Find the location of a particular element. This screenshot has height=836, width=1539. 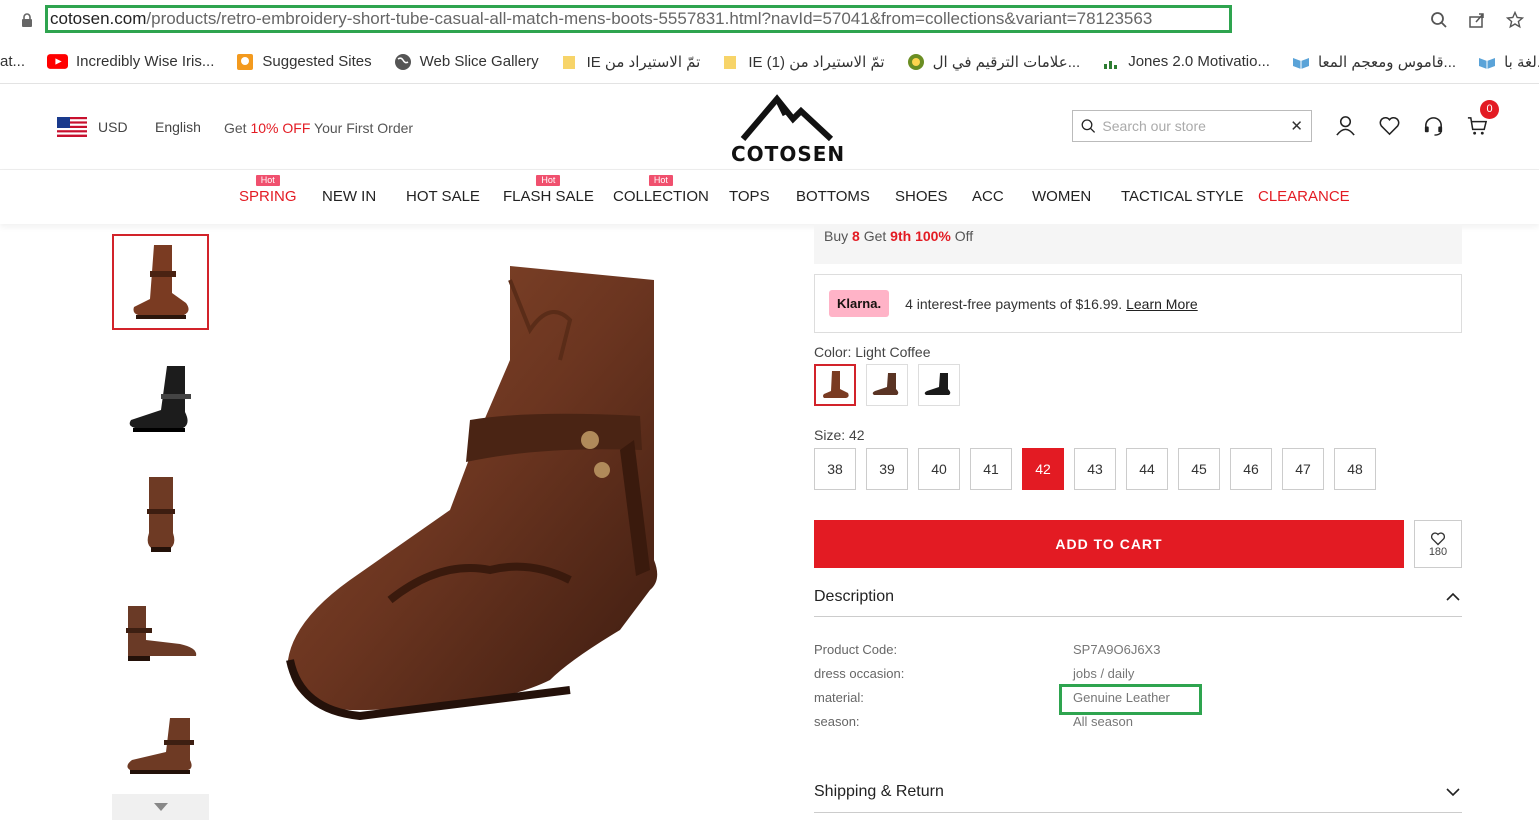

description-toggle: Description is located at coordinates (1138, 596).